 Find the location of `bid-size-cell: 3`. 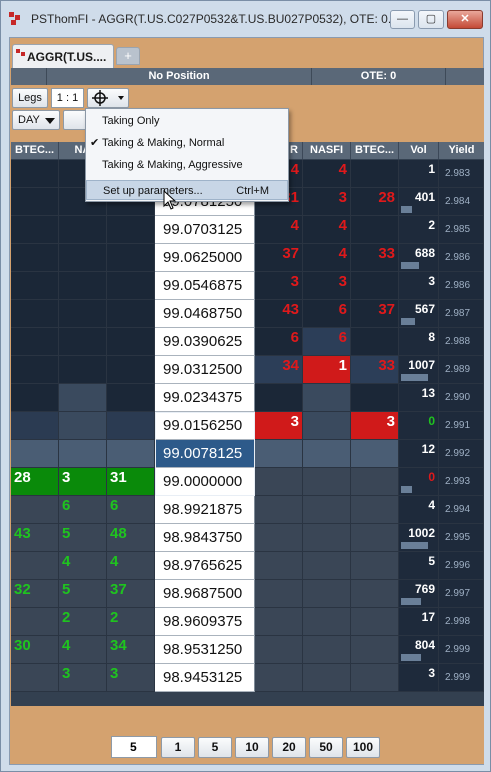

bid-size-cell: 3 is located at coordinates (131, 678).